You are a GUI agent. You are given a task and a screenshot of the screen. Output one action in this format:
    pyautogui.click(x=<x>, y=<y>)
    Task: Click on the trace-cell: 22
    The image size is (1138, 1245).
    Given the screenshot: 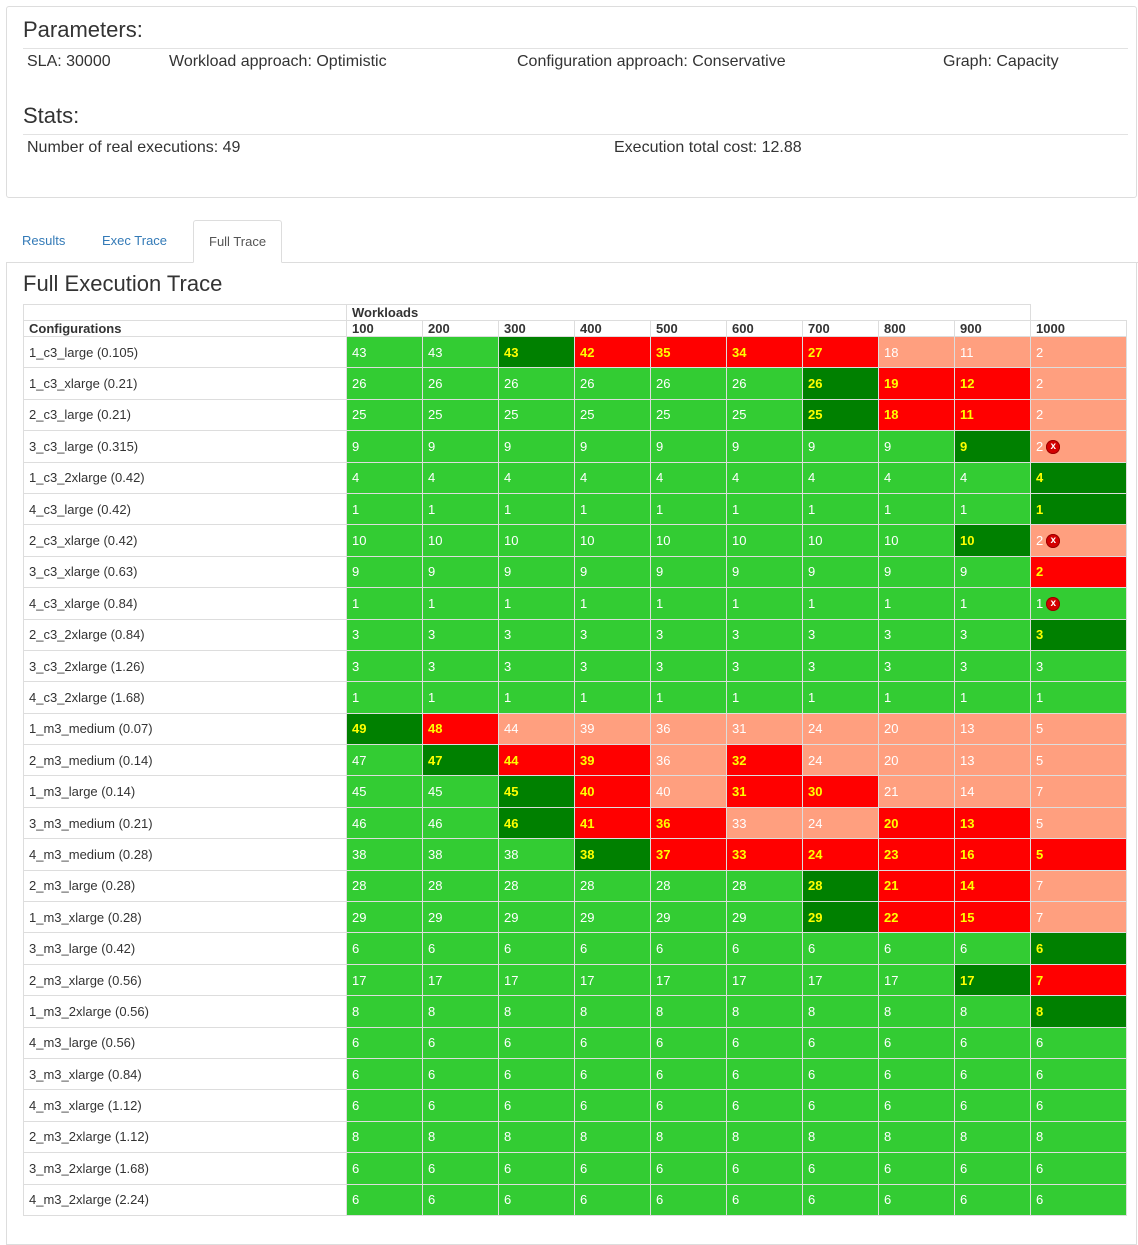 What is the action you would take?
    pyautogui.click(x=916, y=917)
    